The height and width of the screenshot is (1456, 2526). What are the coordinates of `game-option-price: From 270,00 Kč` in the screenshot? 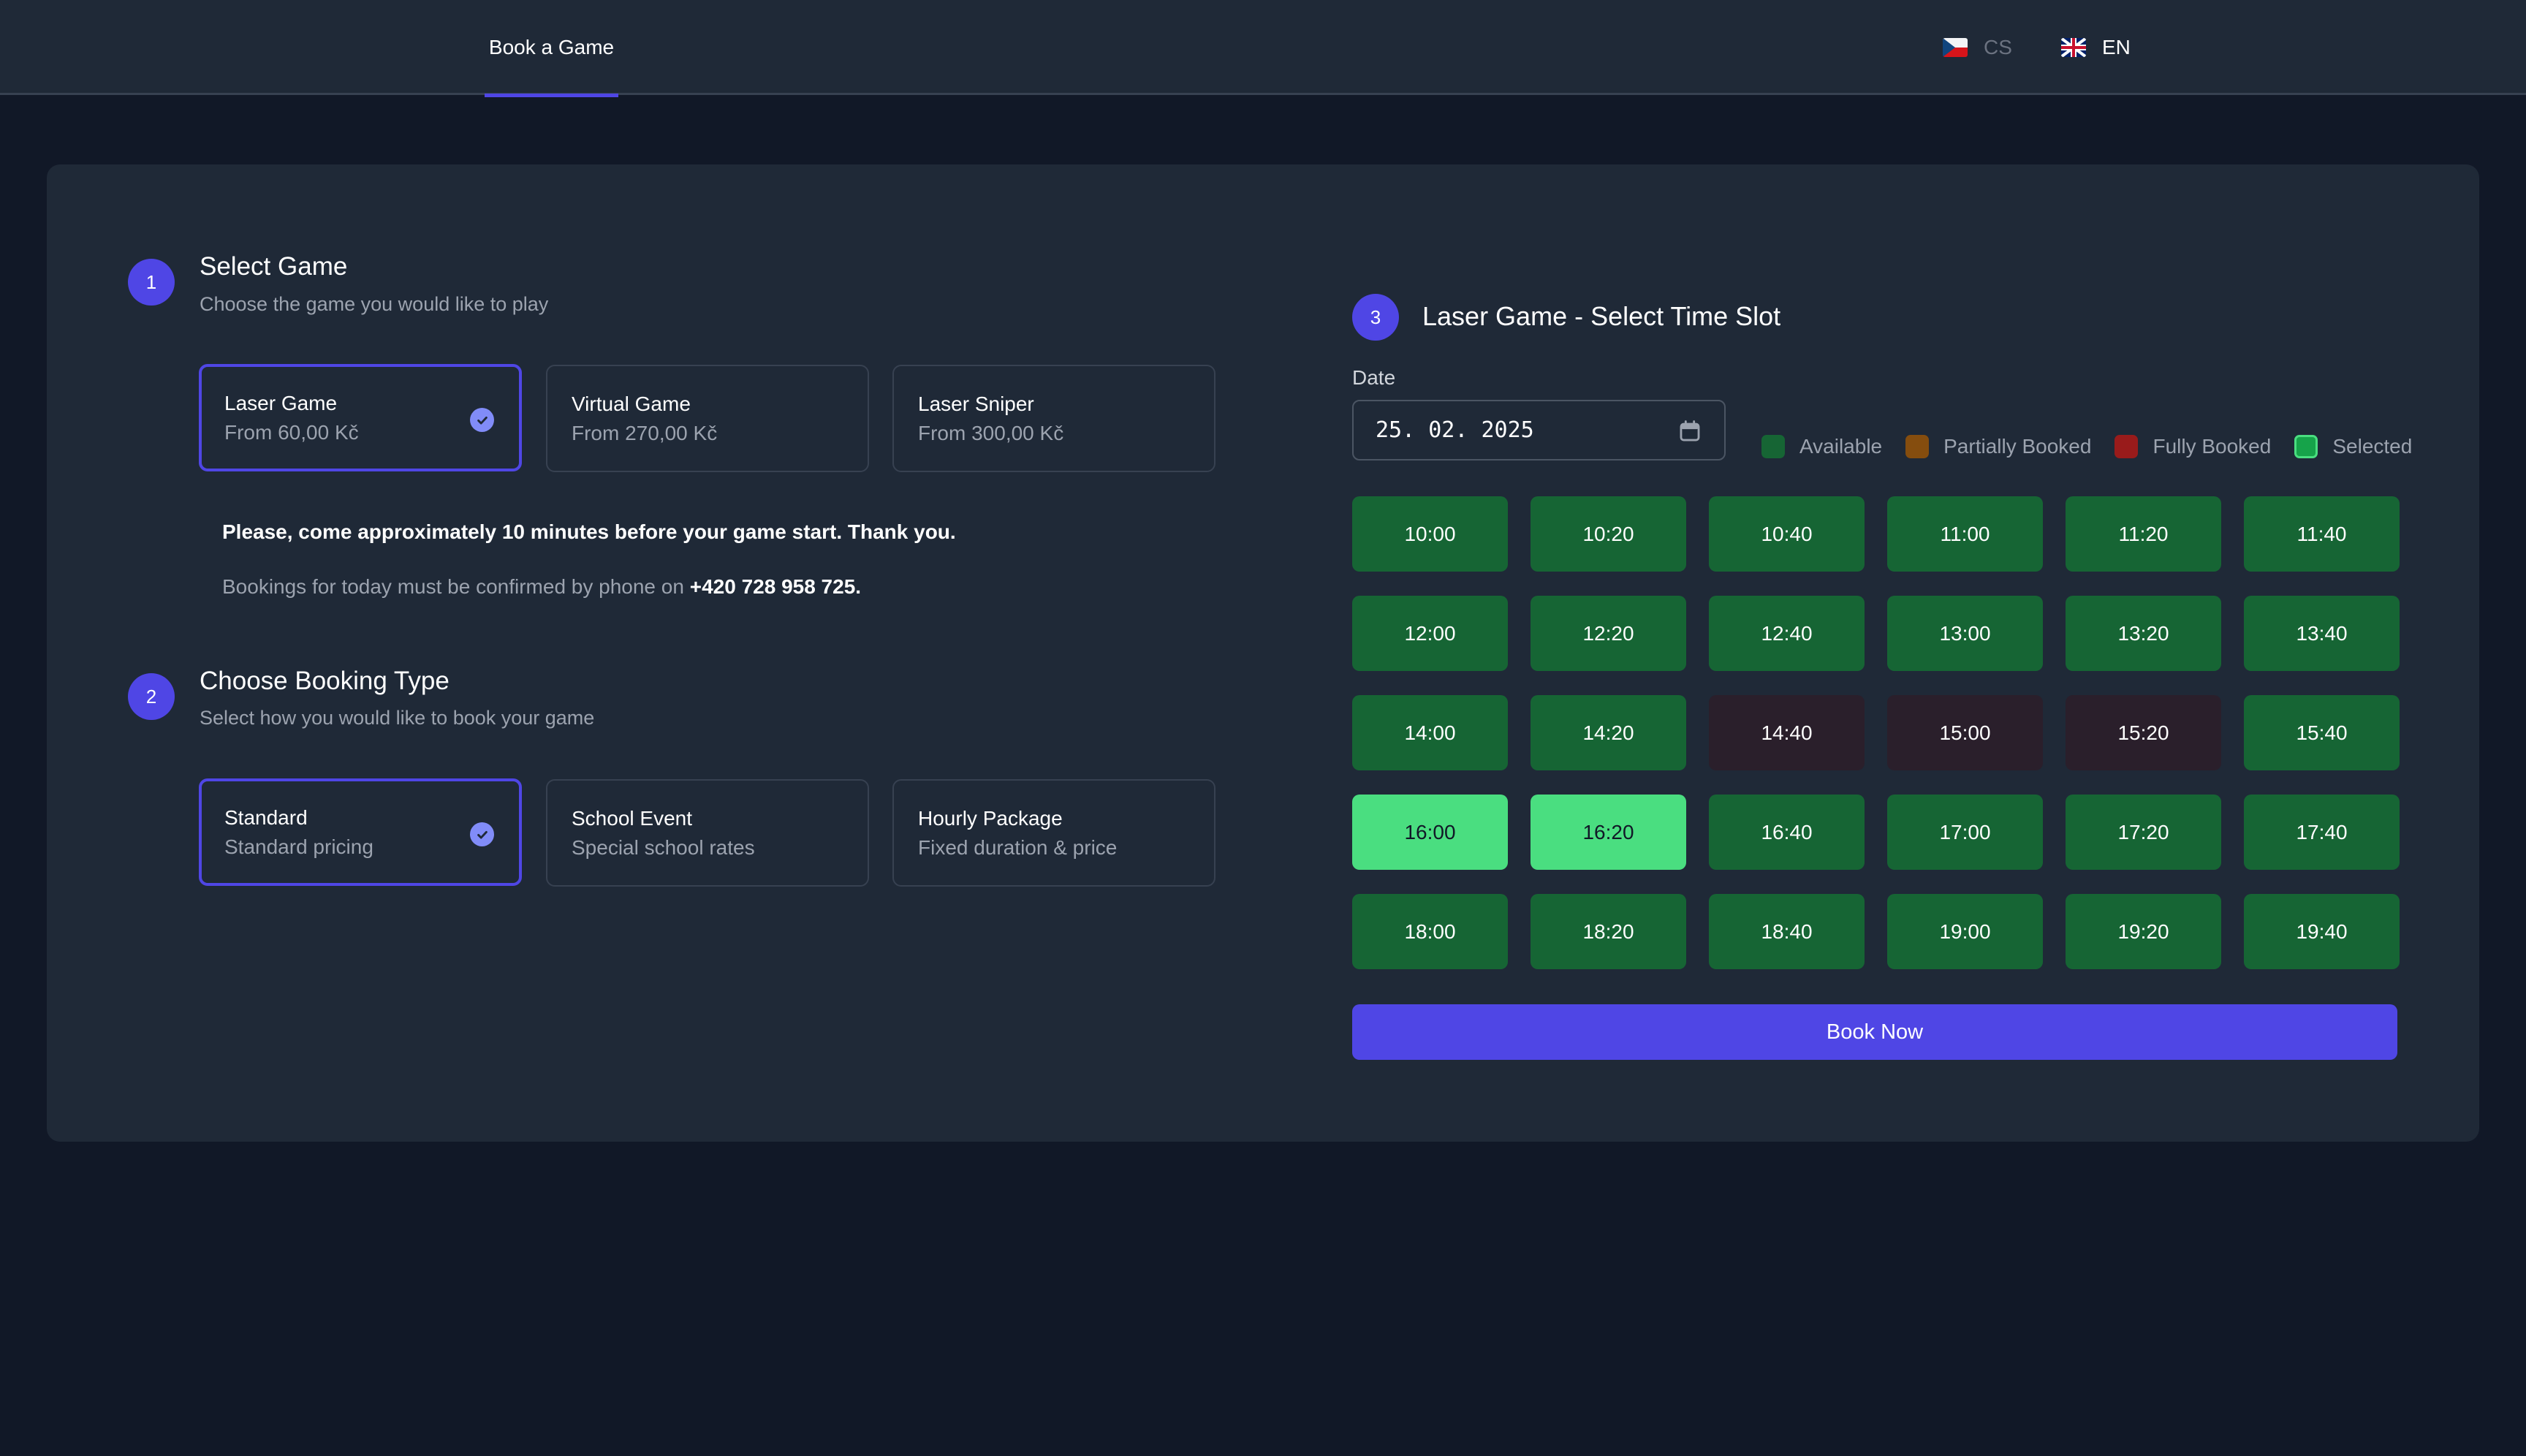 It's located at (645, 433).